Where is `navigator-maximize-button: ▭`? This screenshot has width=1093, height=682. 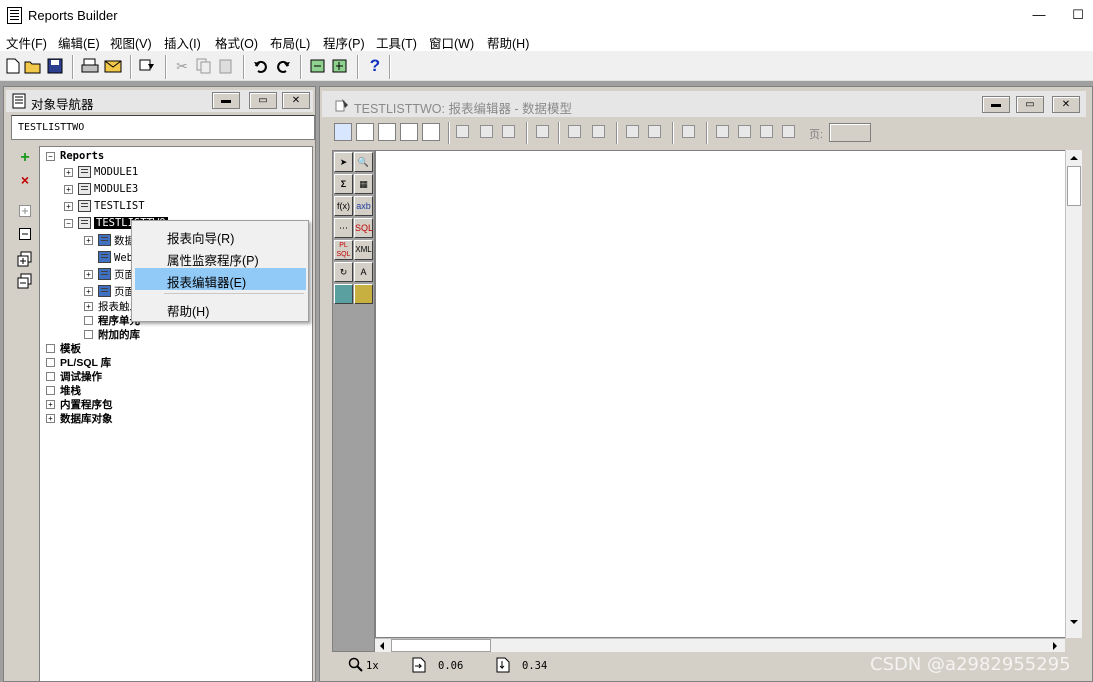 navigator-maximize-button: ▭ is located at coordinates (263, 100).